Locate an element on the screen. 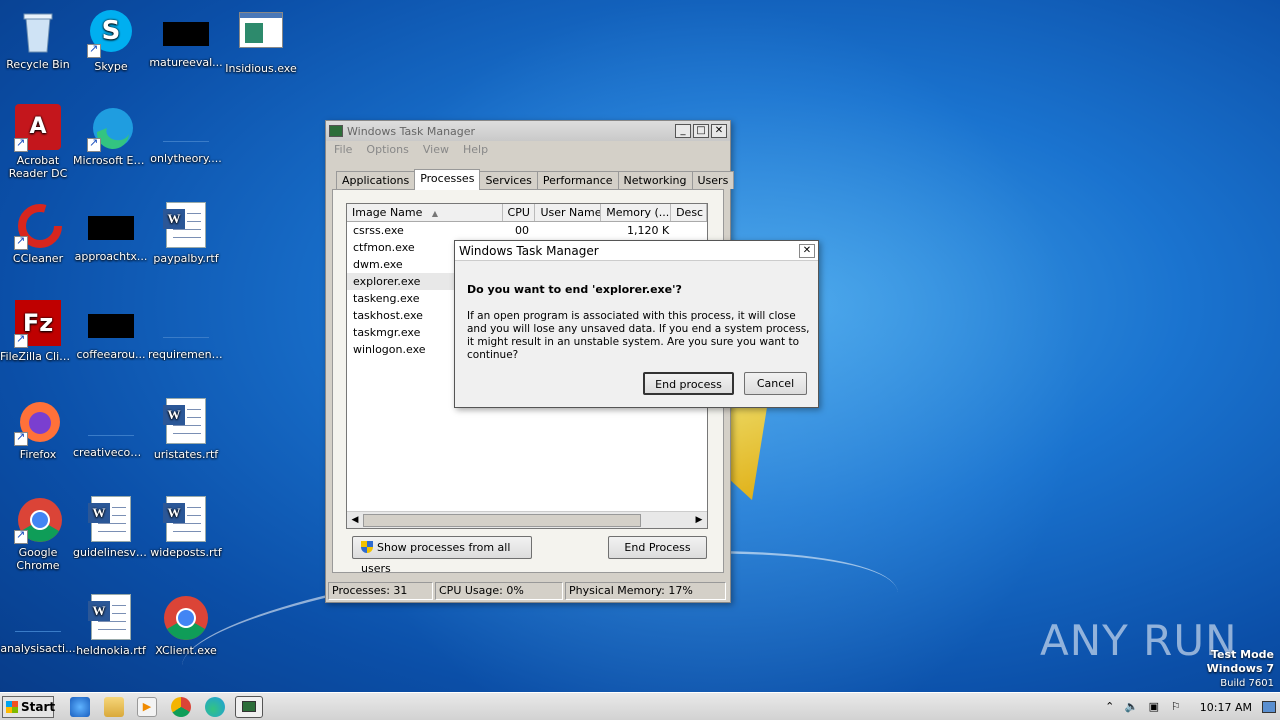 Image resolution: width=1280 pixels, height=720 pixels. desktop-icon-firefox: Firefox is located at coordinates (38, 429).